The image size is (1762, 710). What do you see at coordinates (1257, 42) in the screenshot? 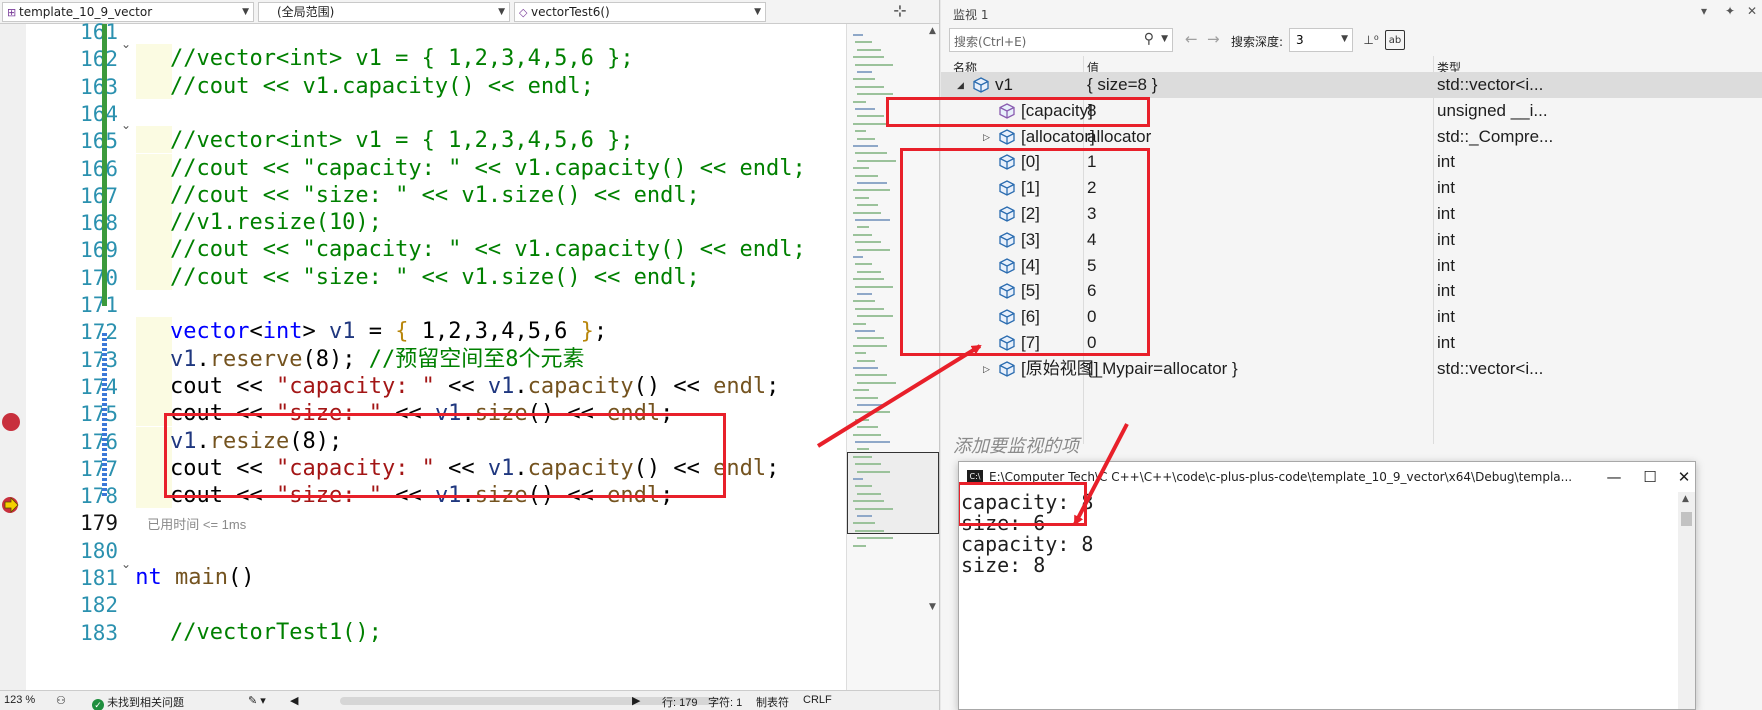
I see `search-depth-label: 搜索深度:` at bounding box center [1257, 42].